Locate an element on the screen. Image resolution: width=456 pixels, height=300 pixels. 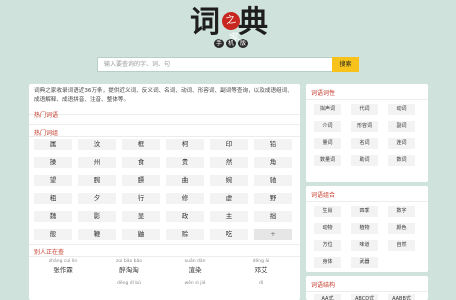
tag-link: 动物 is located at coordinates (327, 228).